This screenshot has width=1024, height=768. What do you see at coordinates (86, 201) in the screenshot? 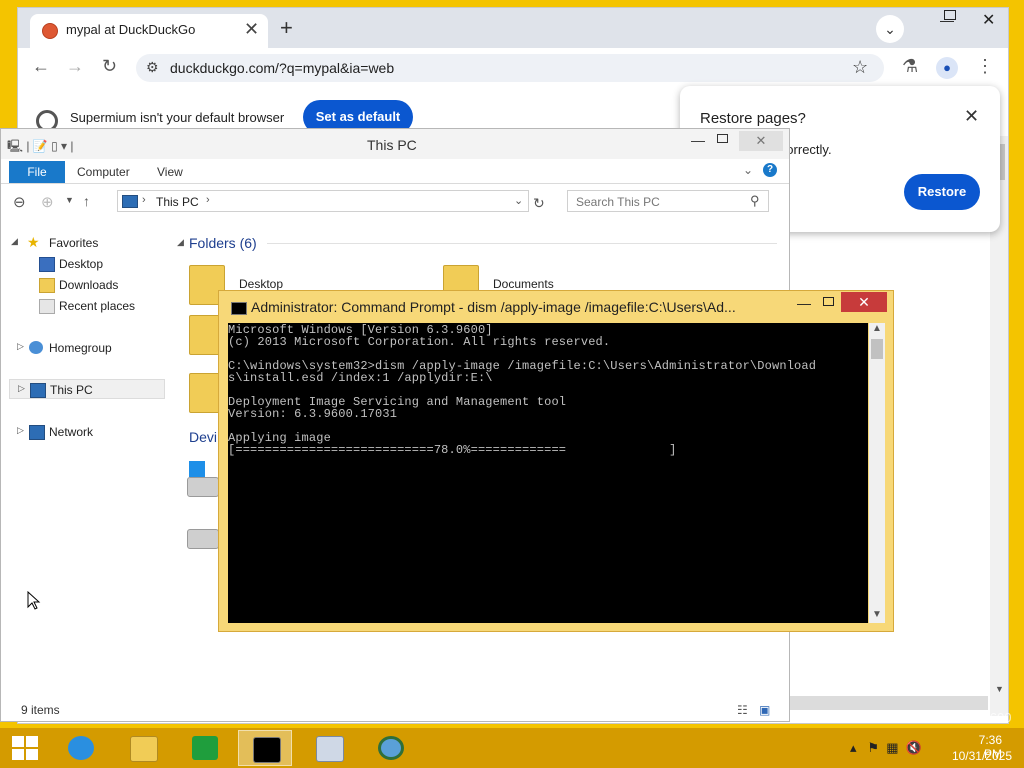
I see `up-arrow-icon: ↑` at bounding box center [86, 201].